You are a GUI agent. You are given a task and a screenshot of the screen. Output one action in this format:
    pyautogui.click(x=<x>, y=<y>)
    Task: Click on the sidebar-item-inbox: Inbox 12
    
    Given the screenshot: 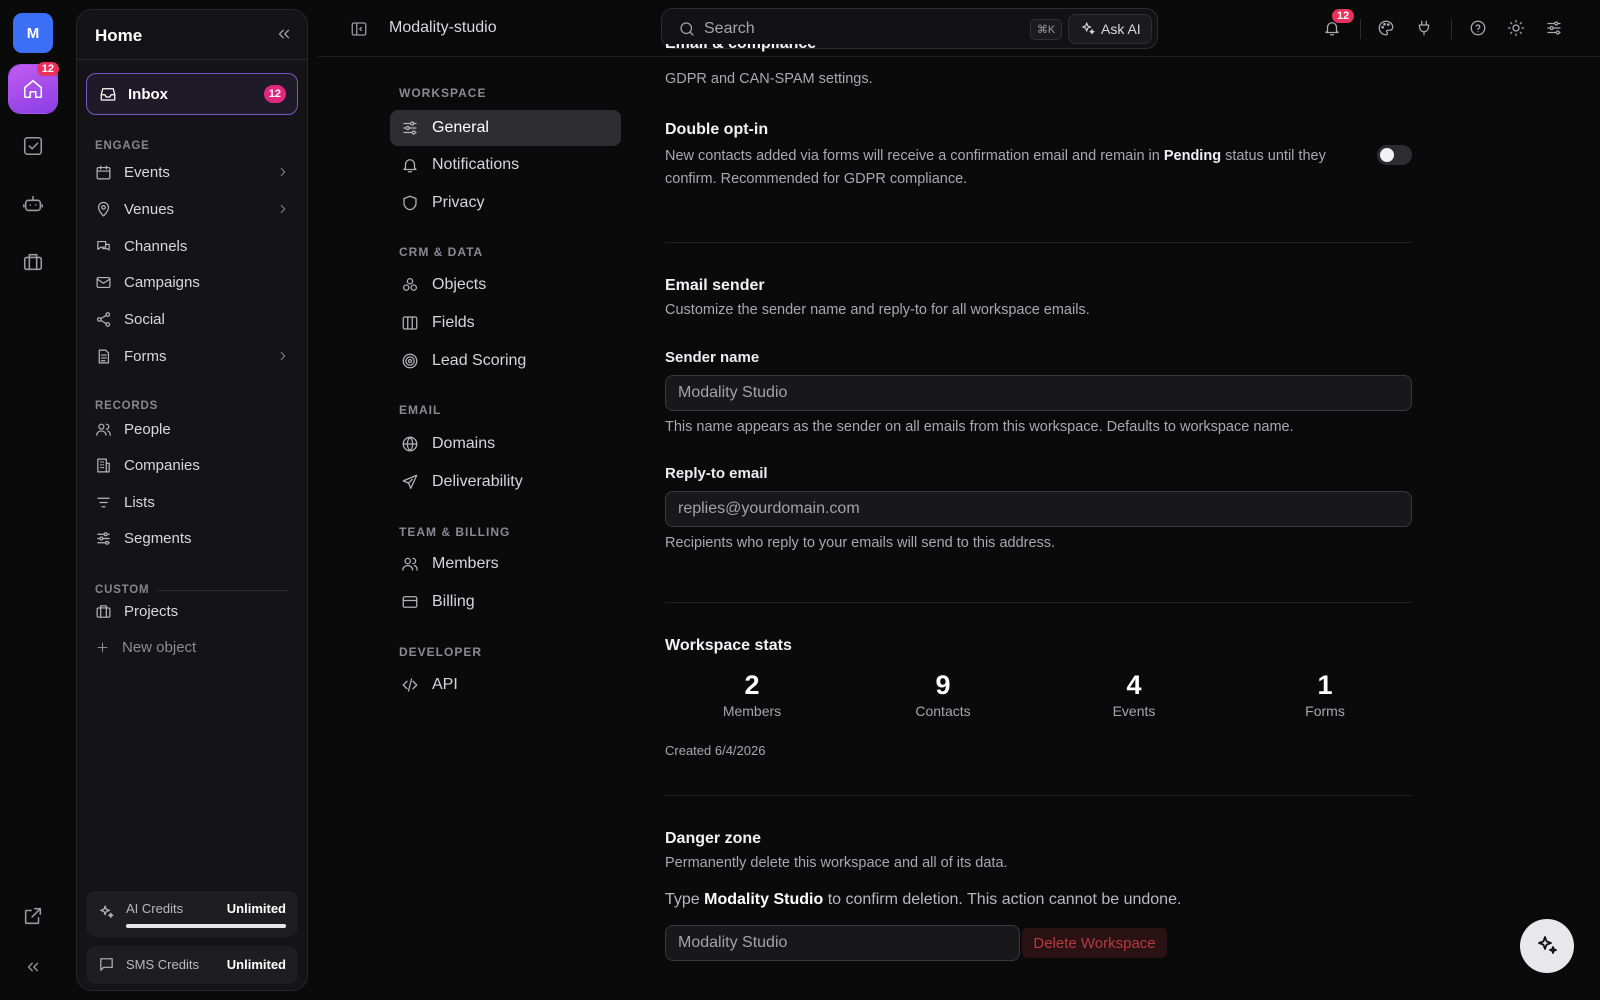 What is the action you would take?
    pyautogui.click(x=192, y=94)
    